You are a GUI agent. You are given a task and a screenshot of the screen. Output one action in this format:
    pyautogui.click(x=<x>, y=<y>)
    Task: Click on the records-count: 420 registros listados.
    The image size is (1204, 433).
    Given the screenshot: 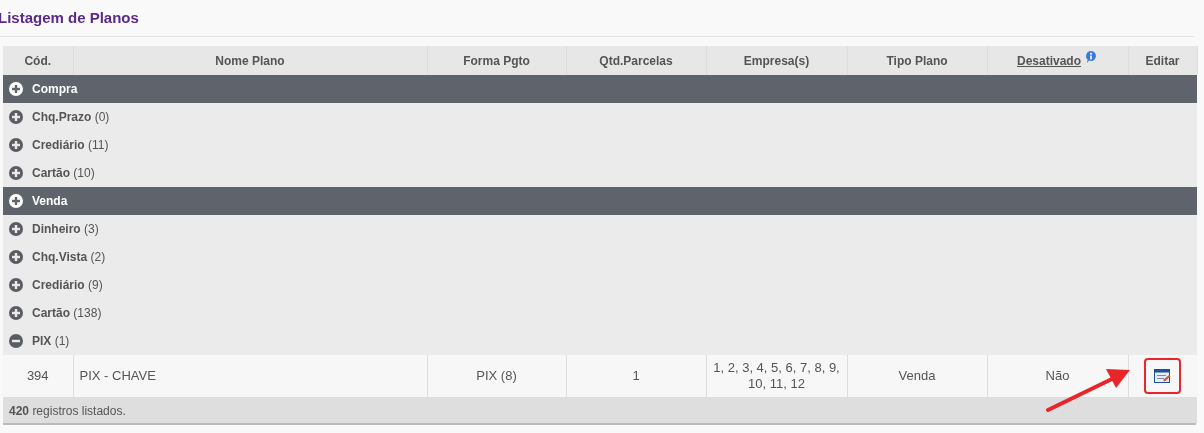 What is the action you would take?
    pyautogui.click(x=67, y=411)
    